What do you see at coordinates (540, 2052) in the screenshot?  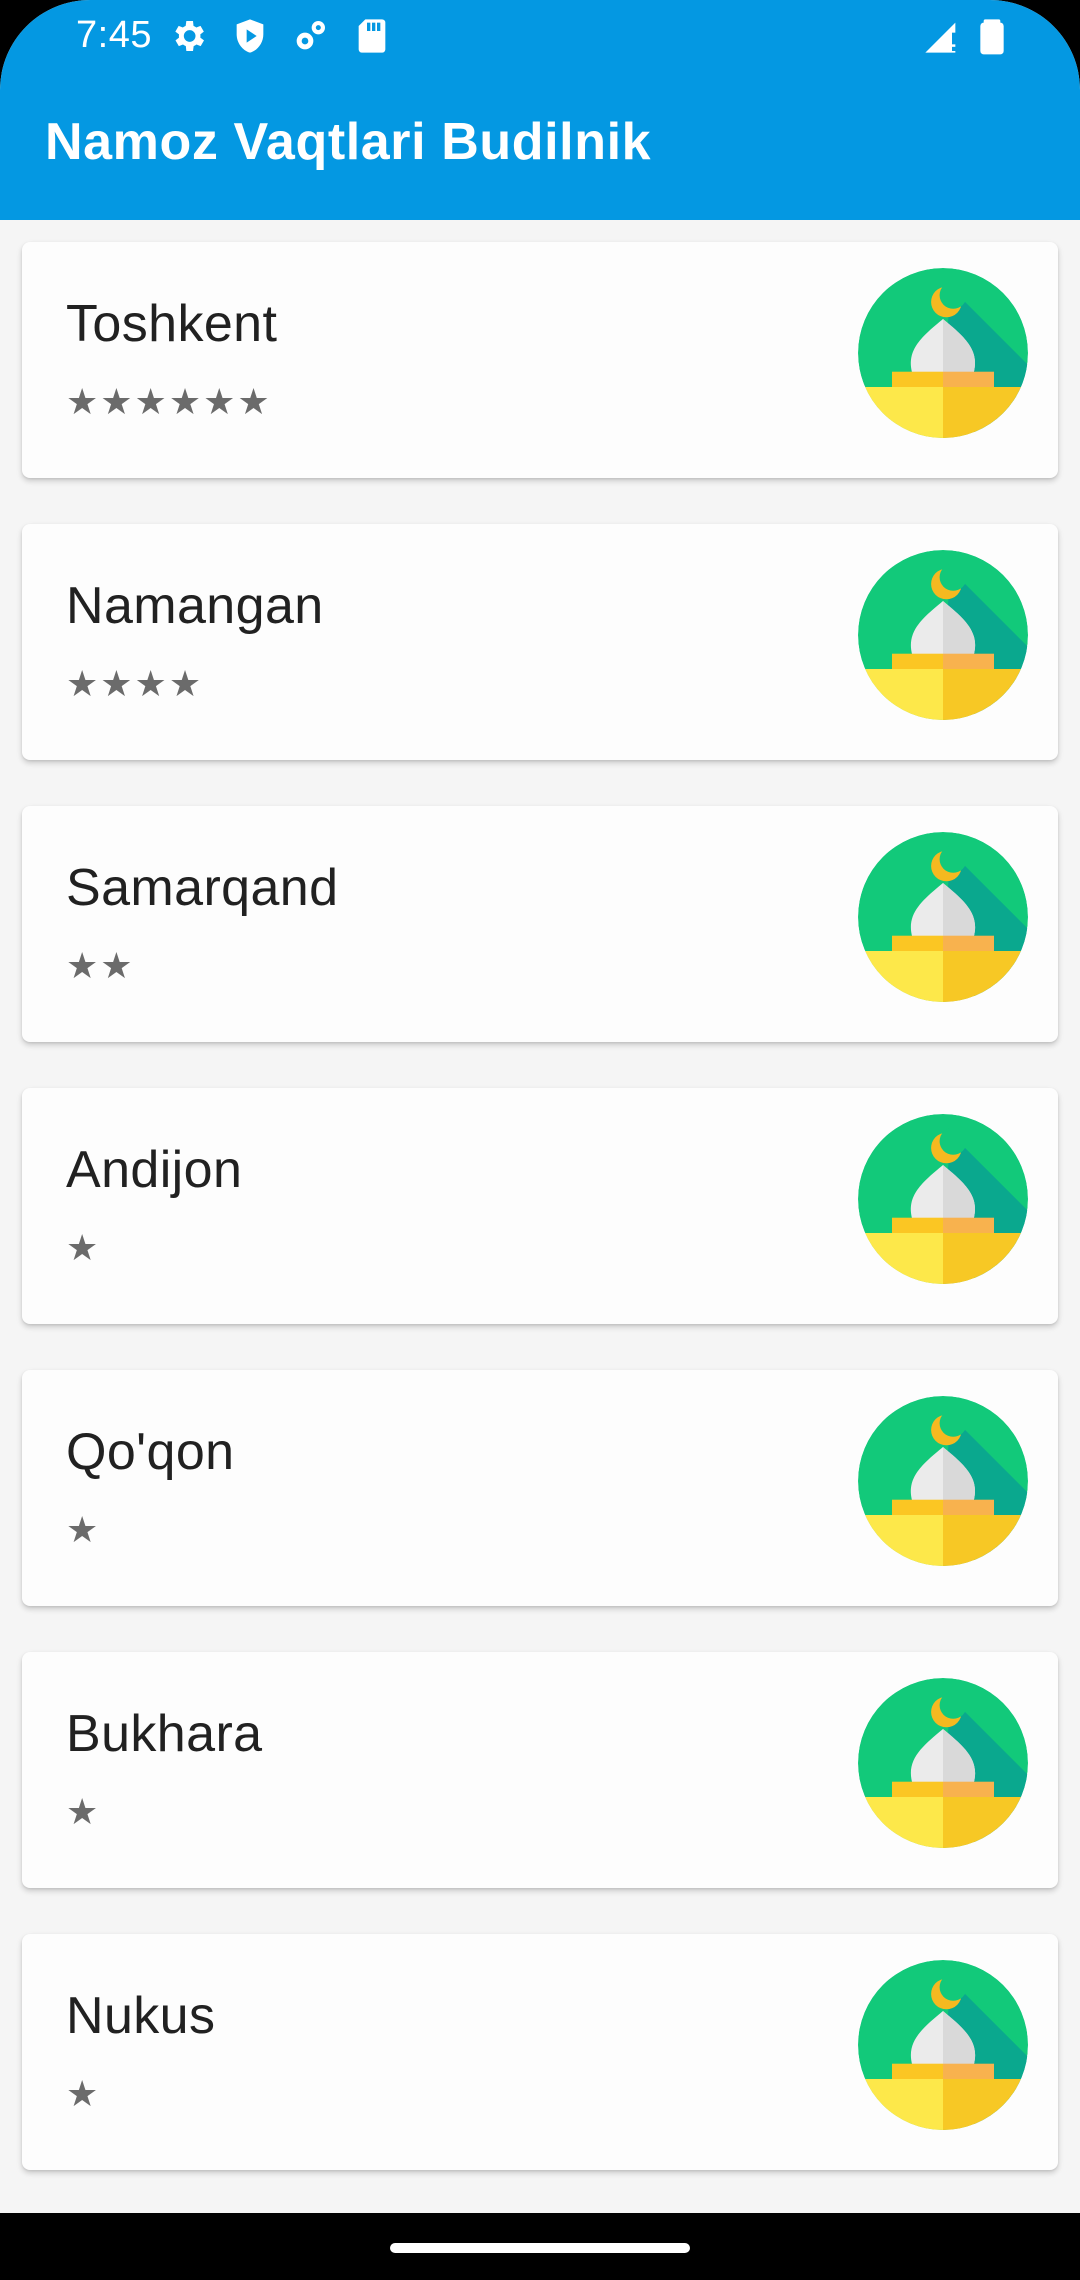 I see `city-card: Nukus ★` at bounding box center [540, 2052].